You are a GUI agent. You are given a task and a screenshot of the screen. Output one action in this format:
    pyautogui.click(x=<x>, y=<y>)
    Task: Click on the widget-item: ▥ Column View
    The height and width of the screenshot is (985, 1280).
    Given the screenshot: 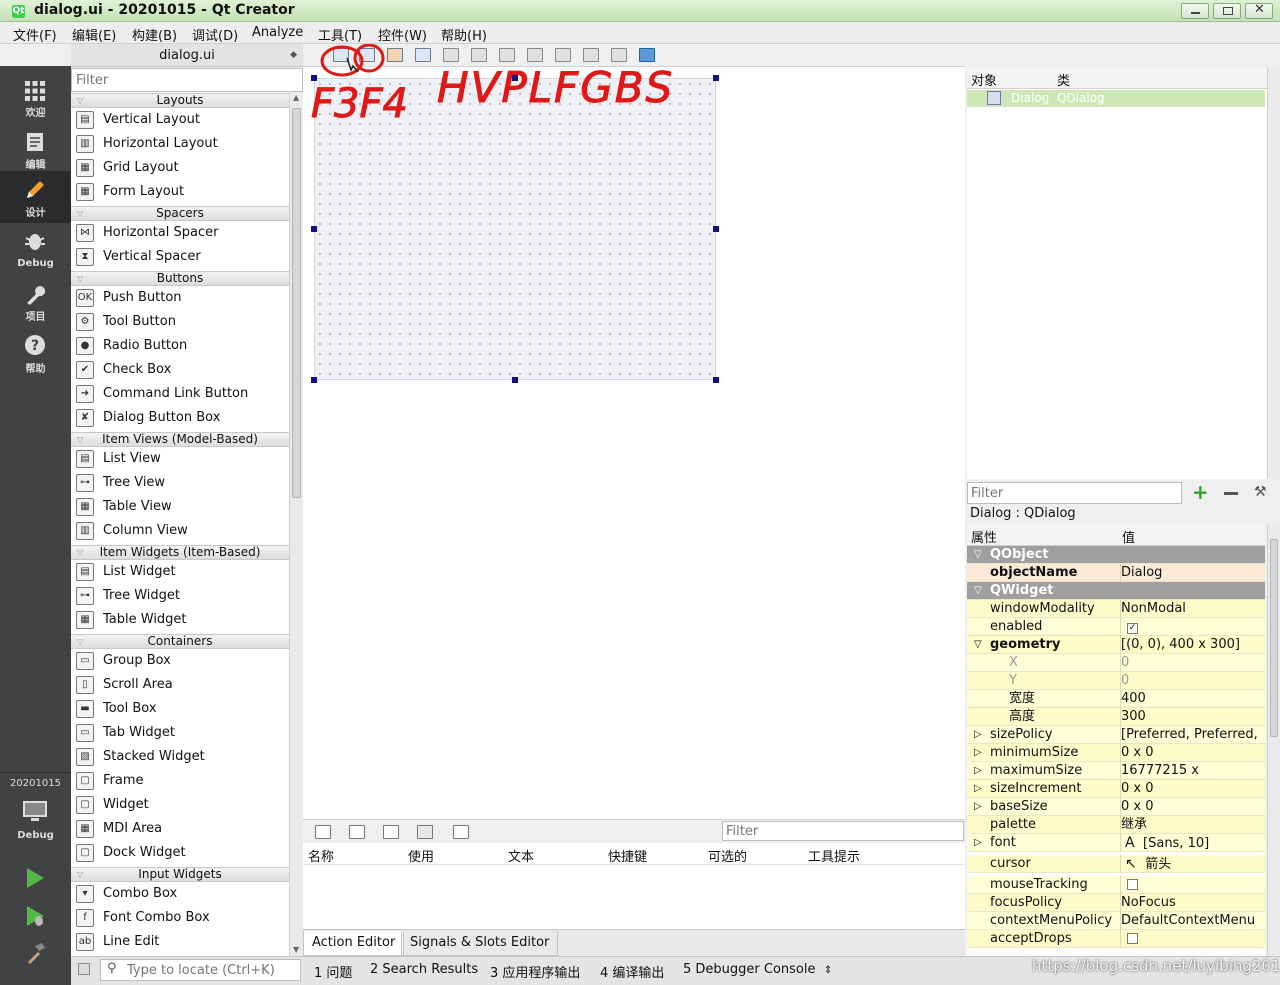 What is the action you would take?
    pyautogui.click(x=180, y=531)
    